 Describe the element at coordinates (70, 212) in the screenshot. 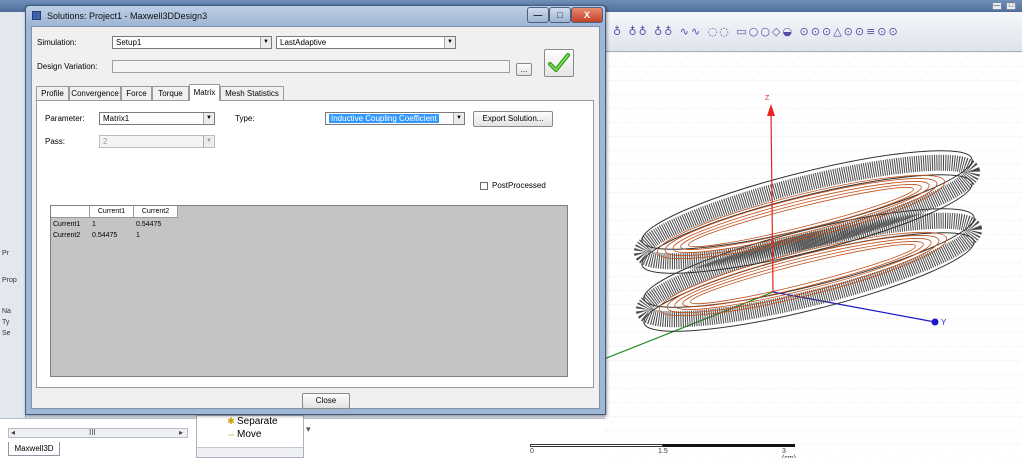

I see `grid-corner-header` at that location.